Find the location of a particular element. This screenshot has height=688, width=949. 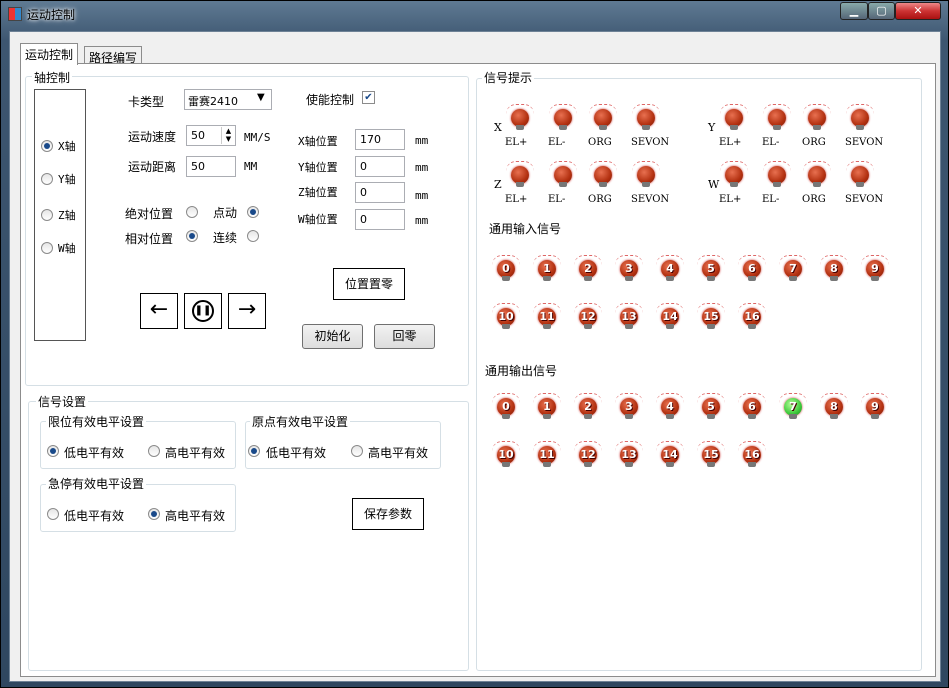

minimize-button: ▁ is located at coordinates (854, 11).